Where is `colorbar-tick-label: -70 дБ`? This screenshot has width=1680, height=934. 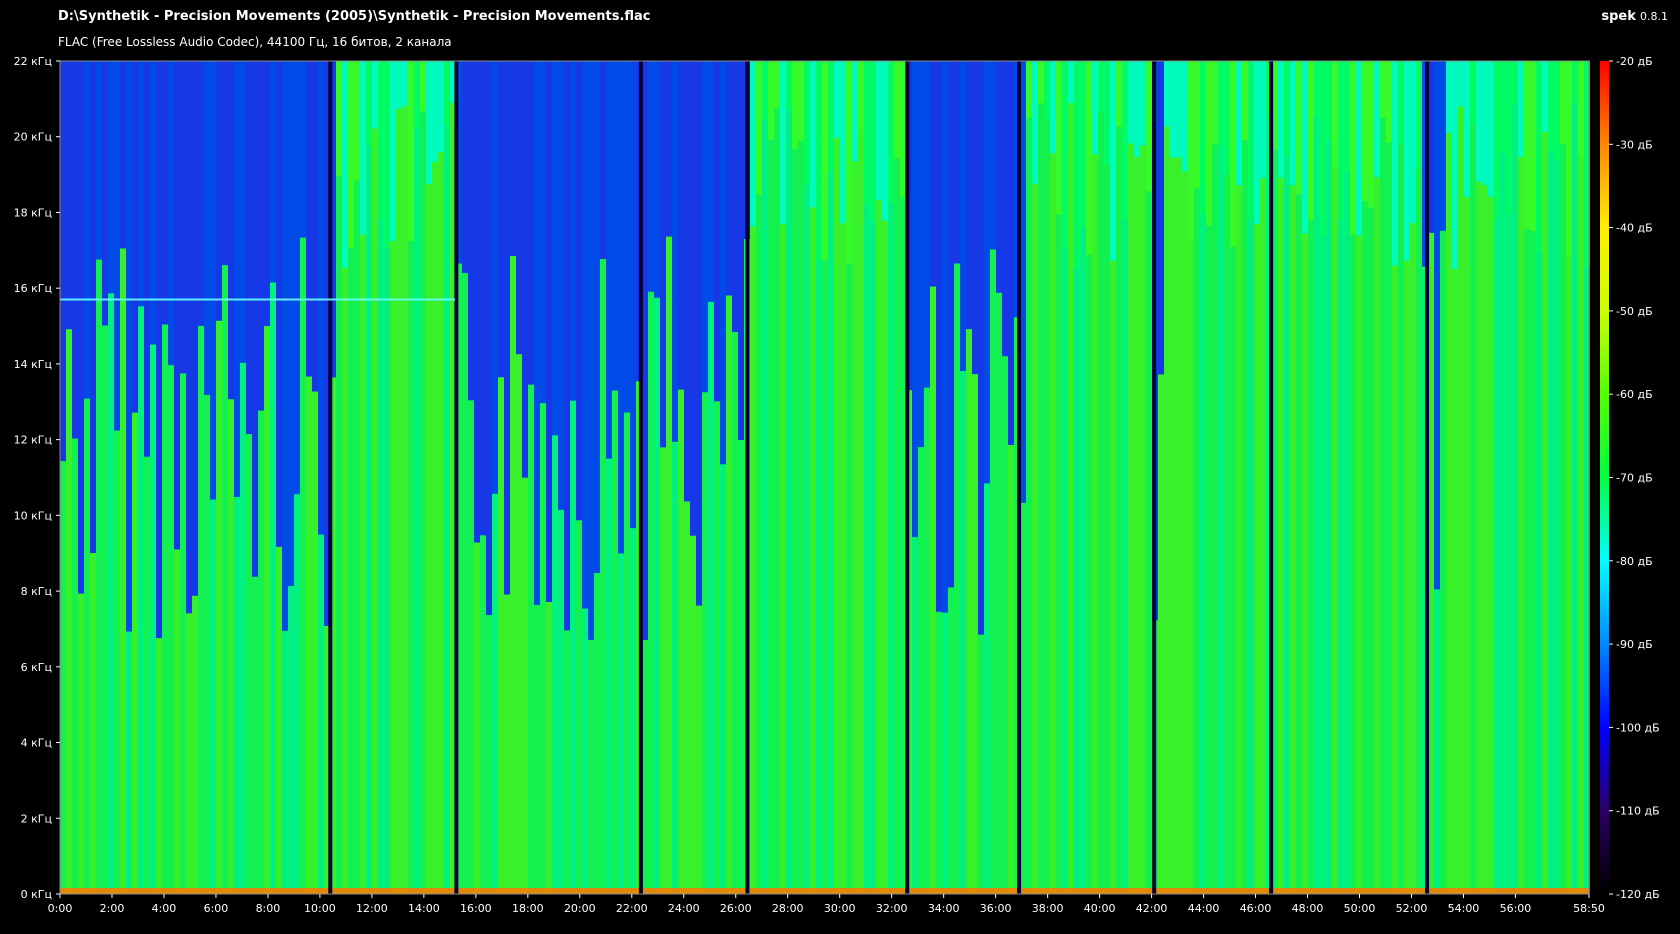 colorbar-tick-label: -70 дБ is located at coordinates (1634, 478).